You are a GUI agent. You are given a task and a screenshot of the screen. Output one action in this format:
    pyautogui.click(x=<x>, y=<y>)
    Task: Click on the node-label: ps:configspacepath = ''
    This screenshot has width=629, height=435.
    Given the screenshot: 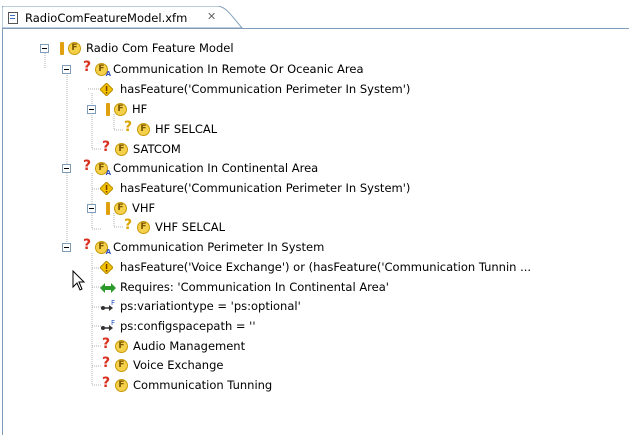 What is the action you would take?
    pyautogui.click(x=188, y=326)
    